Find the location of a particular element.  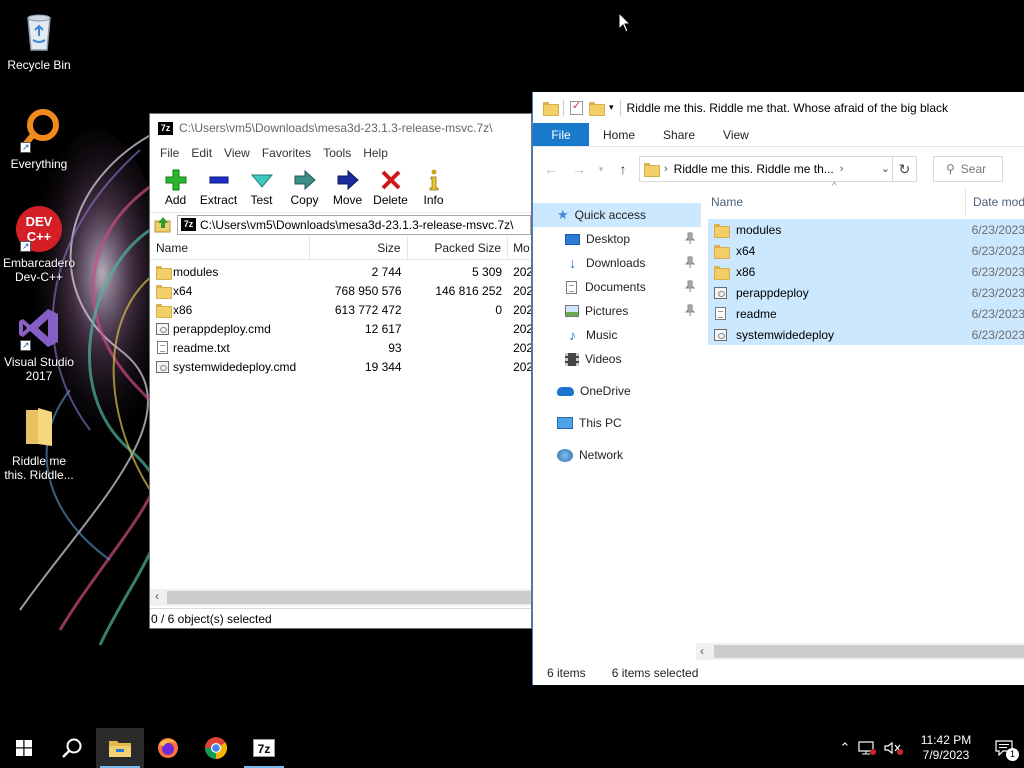

menu-edit: Edit is located at coordinates (201, 153).